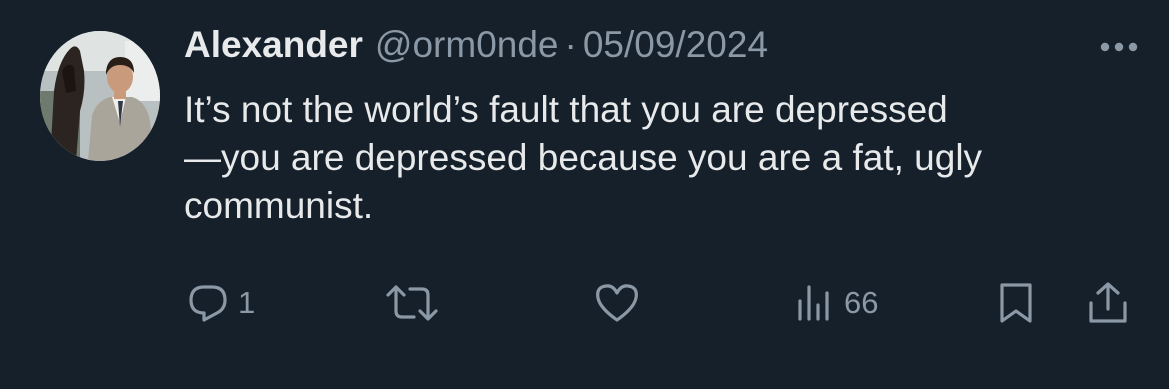 The width and height of the screenshot is (1169, 389). I want to click on views-button: 66, so click(837, 303).